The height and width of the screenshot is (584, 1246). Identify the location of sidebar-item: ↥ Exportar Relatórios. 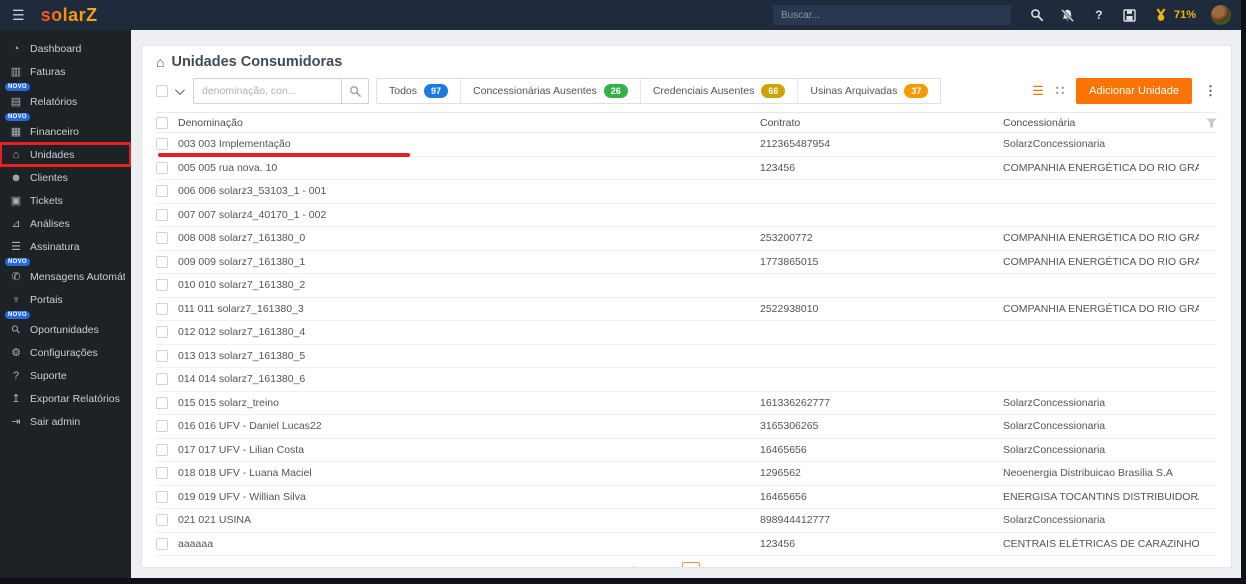
(65, 398).